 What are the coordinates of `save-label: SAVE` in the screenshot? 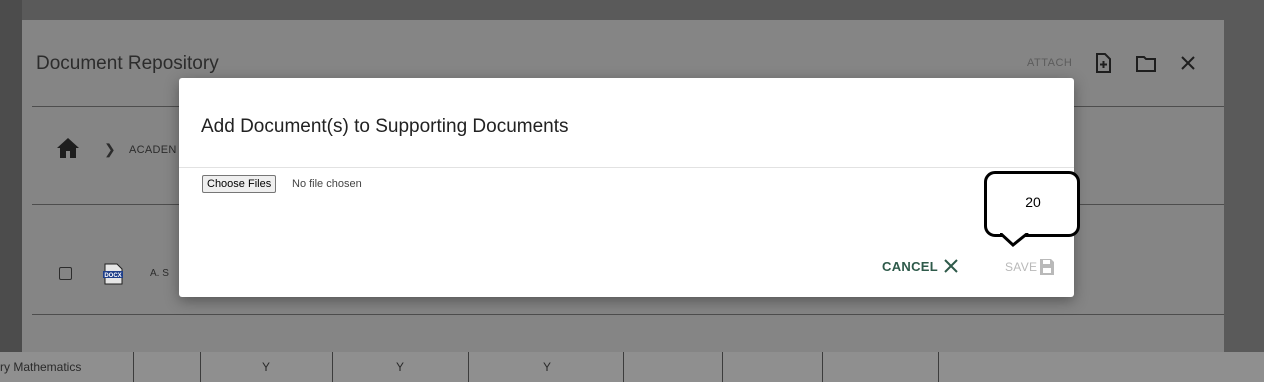 It's located at (1021, 267).